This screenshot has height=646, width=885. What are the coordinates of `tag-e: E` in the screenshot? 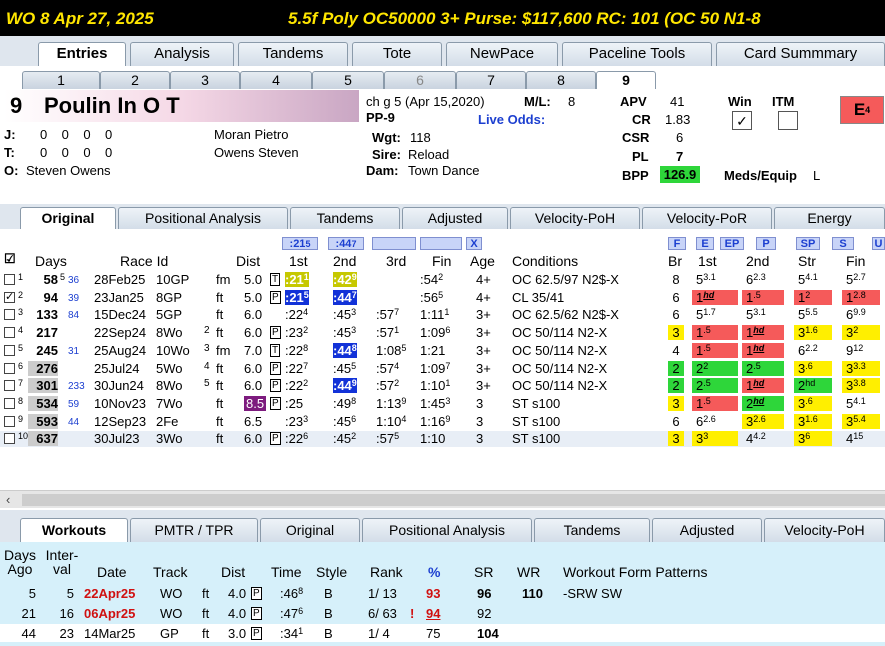 It's located at (705, 243).